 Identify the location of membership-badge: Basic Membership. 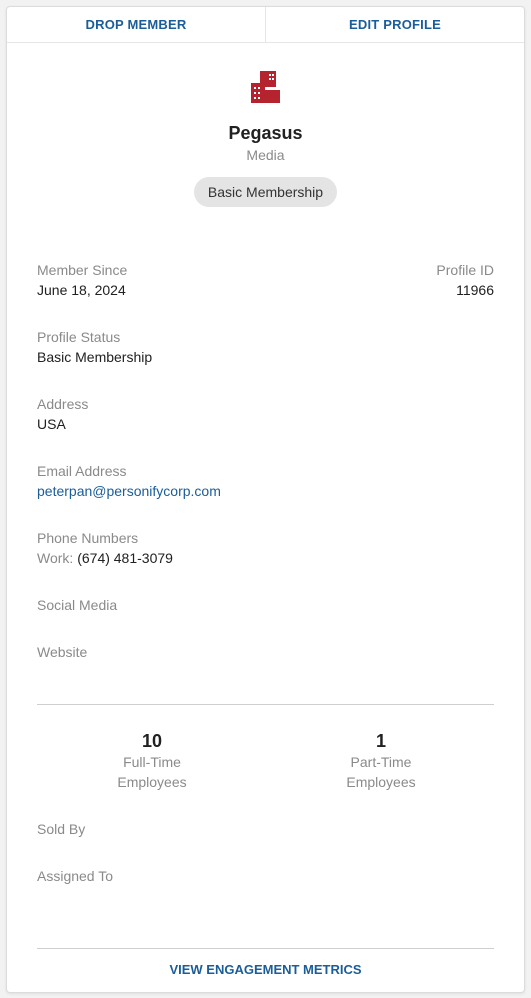
(265, 192).